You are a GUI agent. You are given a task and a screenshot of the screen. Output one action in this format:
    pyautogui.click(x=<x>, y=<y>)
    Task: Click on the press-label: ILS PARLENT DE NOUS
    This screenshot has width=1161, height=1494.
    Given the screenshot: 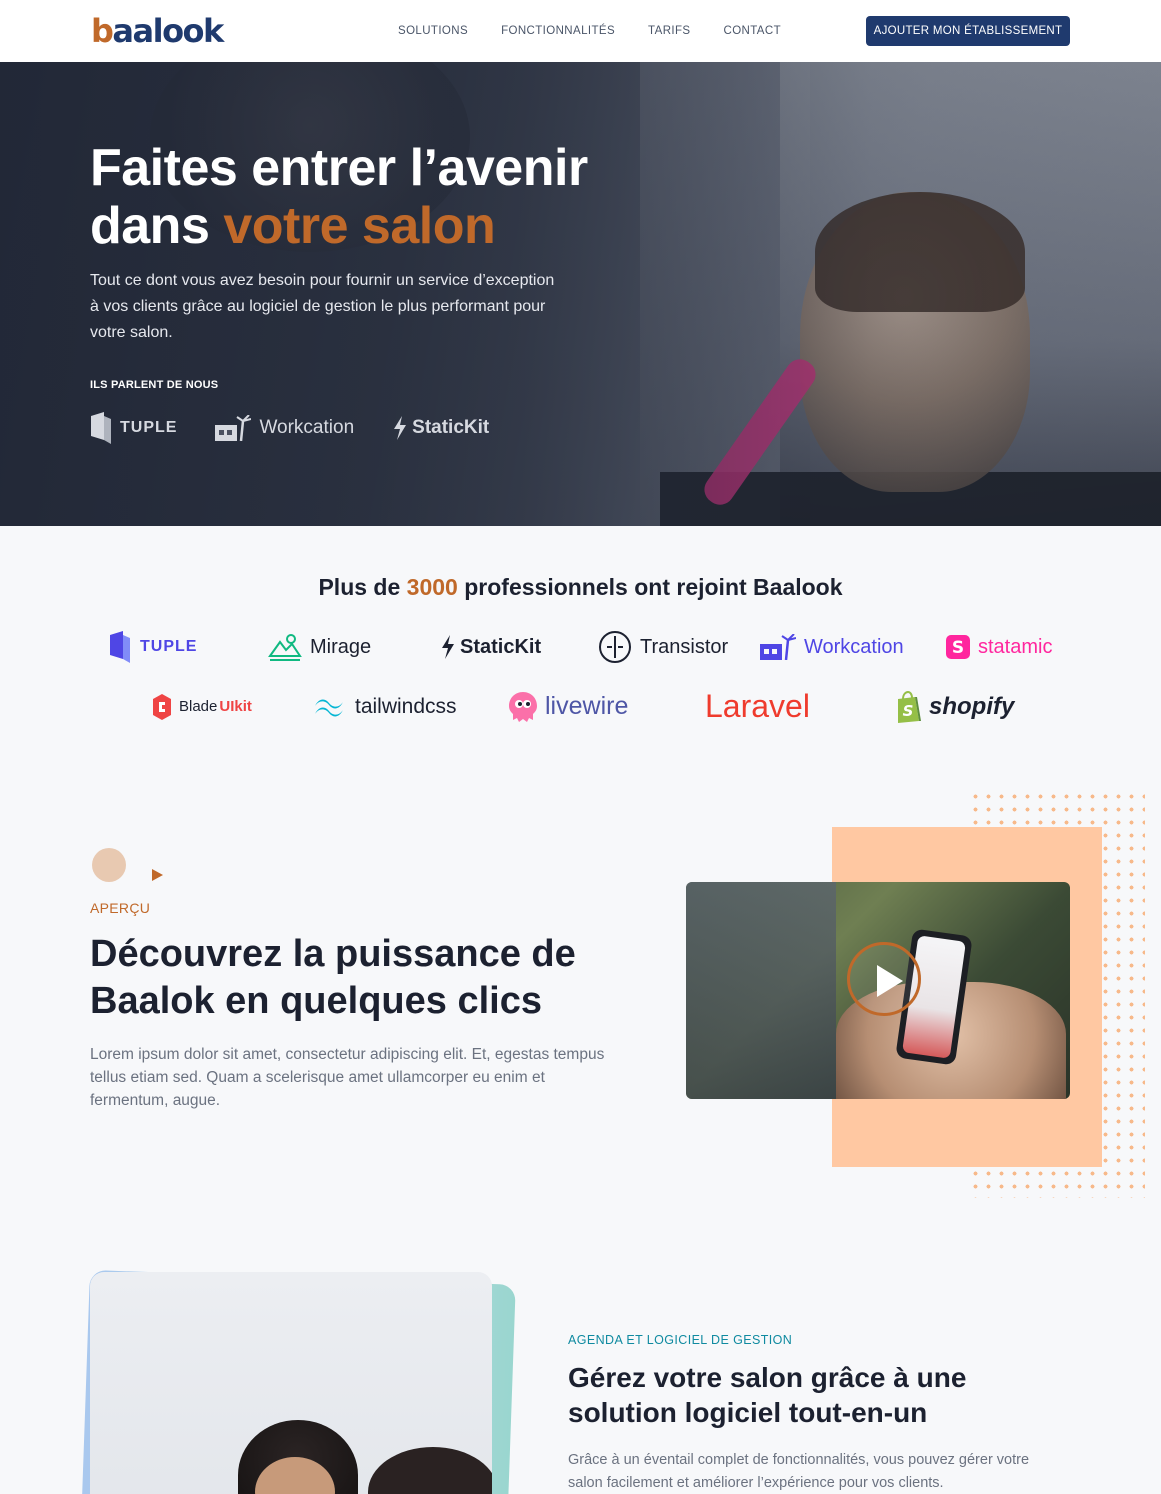 What is the action you would take?
    pyautogui.click(x=154, y=385)
    